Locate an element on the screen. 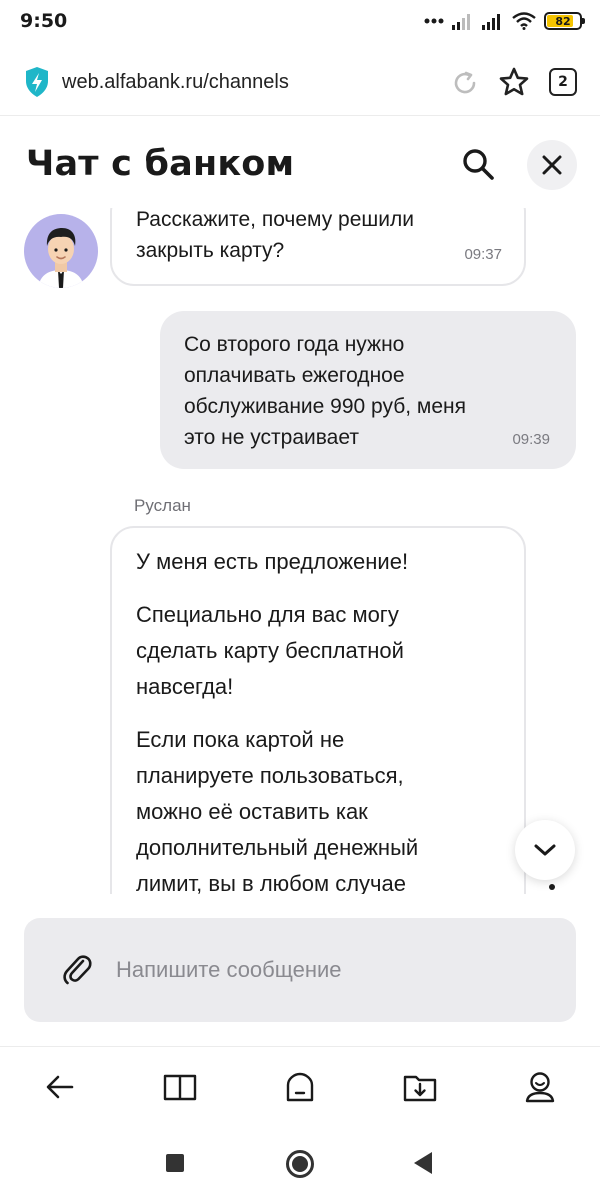 Image resolution: width=600 pixels, height=1200 pixels. status-time: 9:50 is located at coordinates (44, 21).